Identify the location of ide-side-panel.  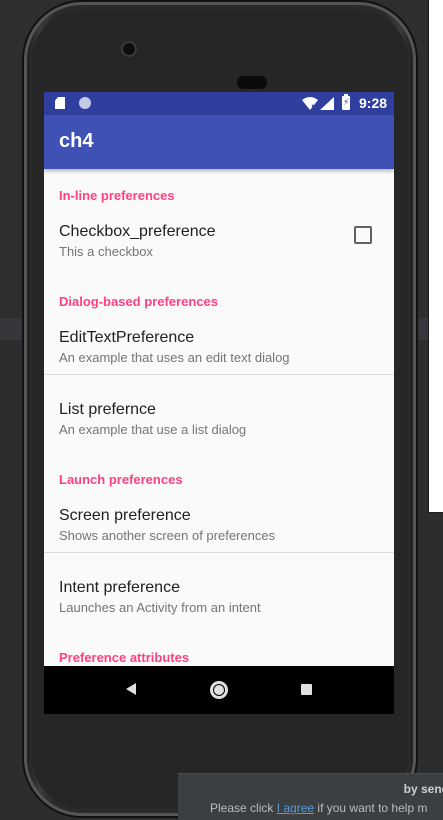
(435, 256).